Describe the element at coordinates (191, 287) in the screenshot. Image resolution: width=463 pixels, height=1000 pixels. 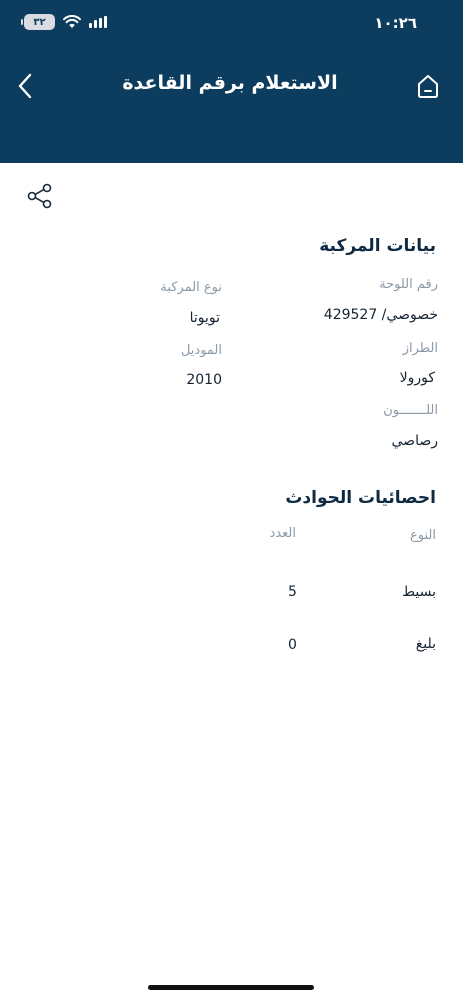
I see `vehicle-type-label: نوع المركبة` at that location.